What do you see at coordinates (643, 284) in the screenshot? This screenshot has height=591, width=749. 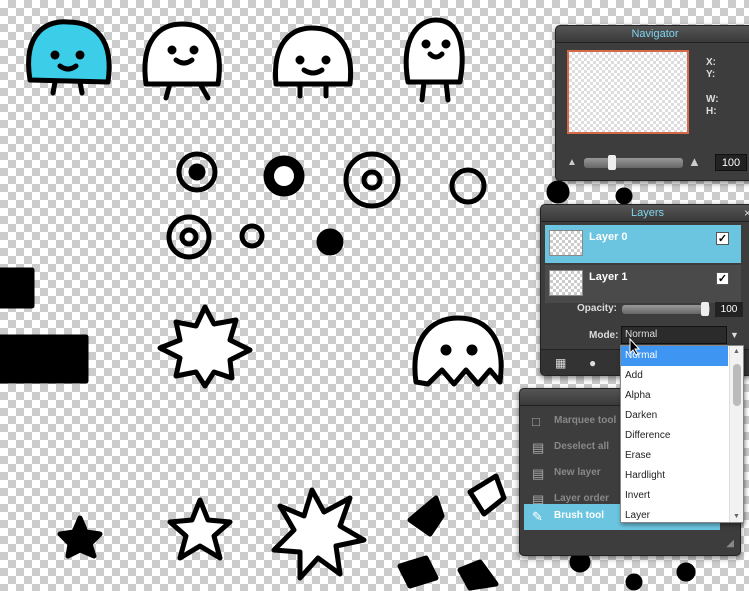 I see `layer-row-1: Layer 1 ✓` at bounding box center [643, 284].